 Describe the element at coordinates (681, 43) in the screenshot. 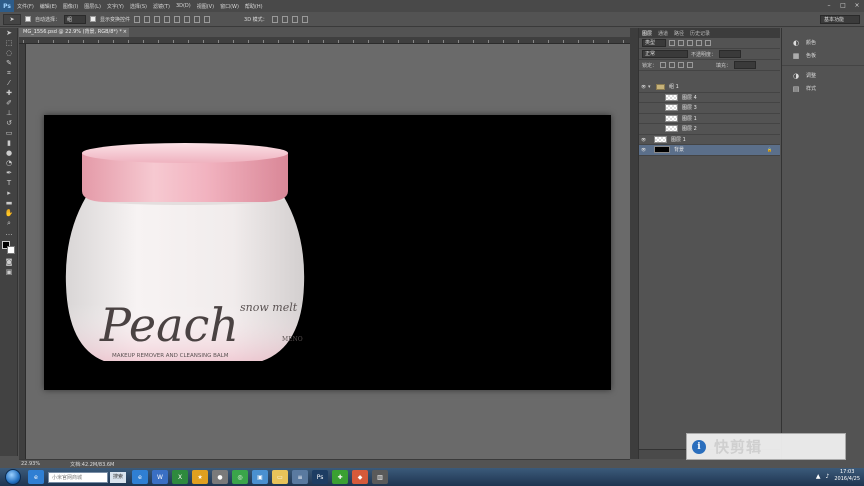

I see `filter-adjust-icon` at that location.